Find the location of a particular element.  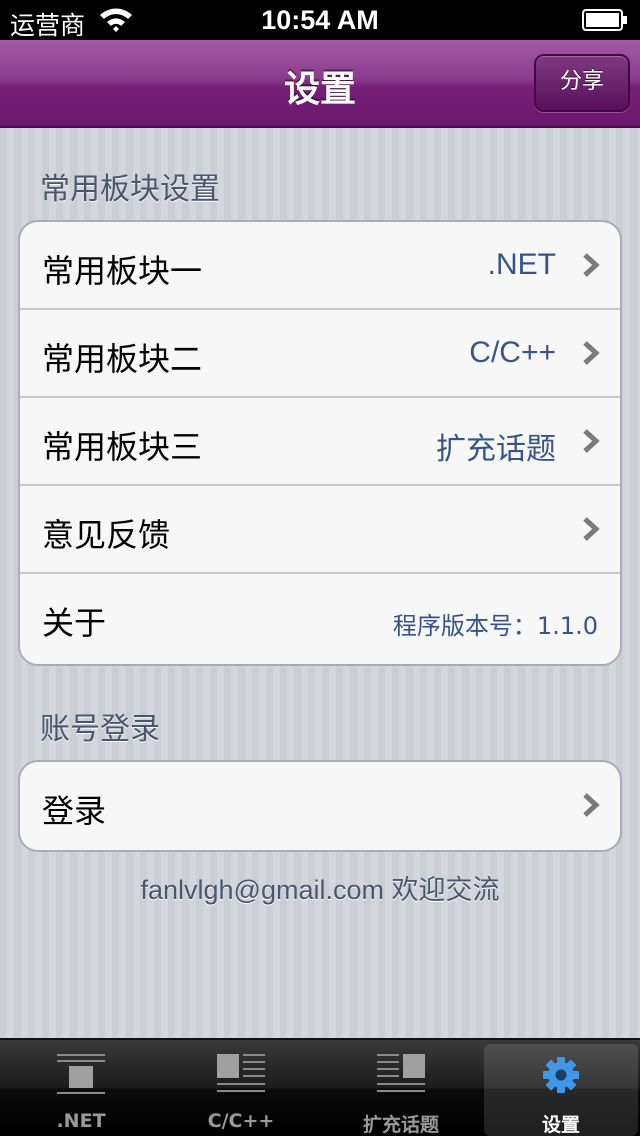

cell-value: .NET is located at coordinates (521, 264).